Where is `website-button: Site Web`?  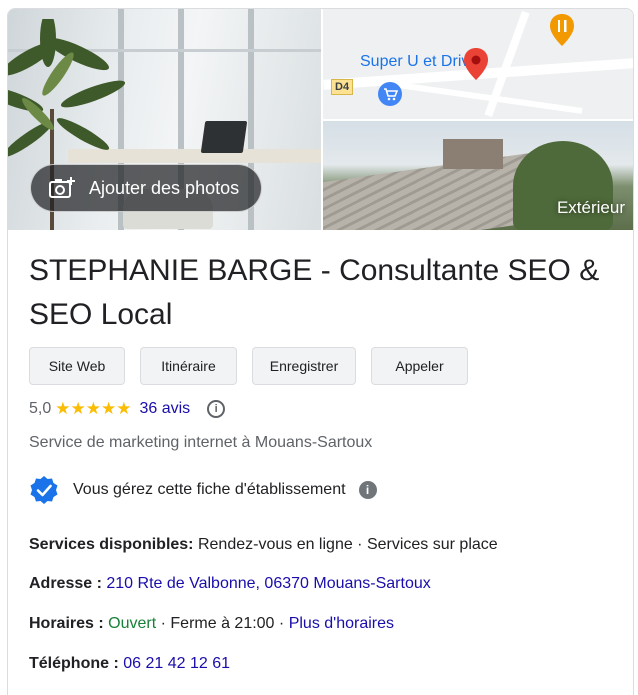 website-button: Site Web is located at coordinates (77, 366).